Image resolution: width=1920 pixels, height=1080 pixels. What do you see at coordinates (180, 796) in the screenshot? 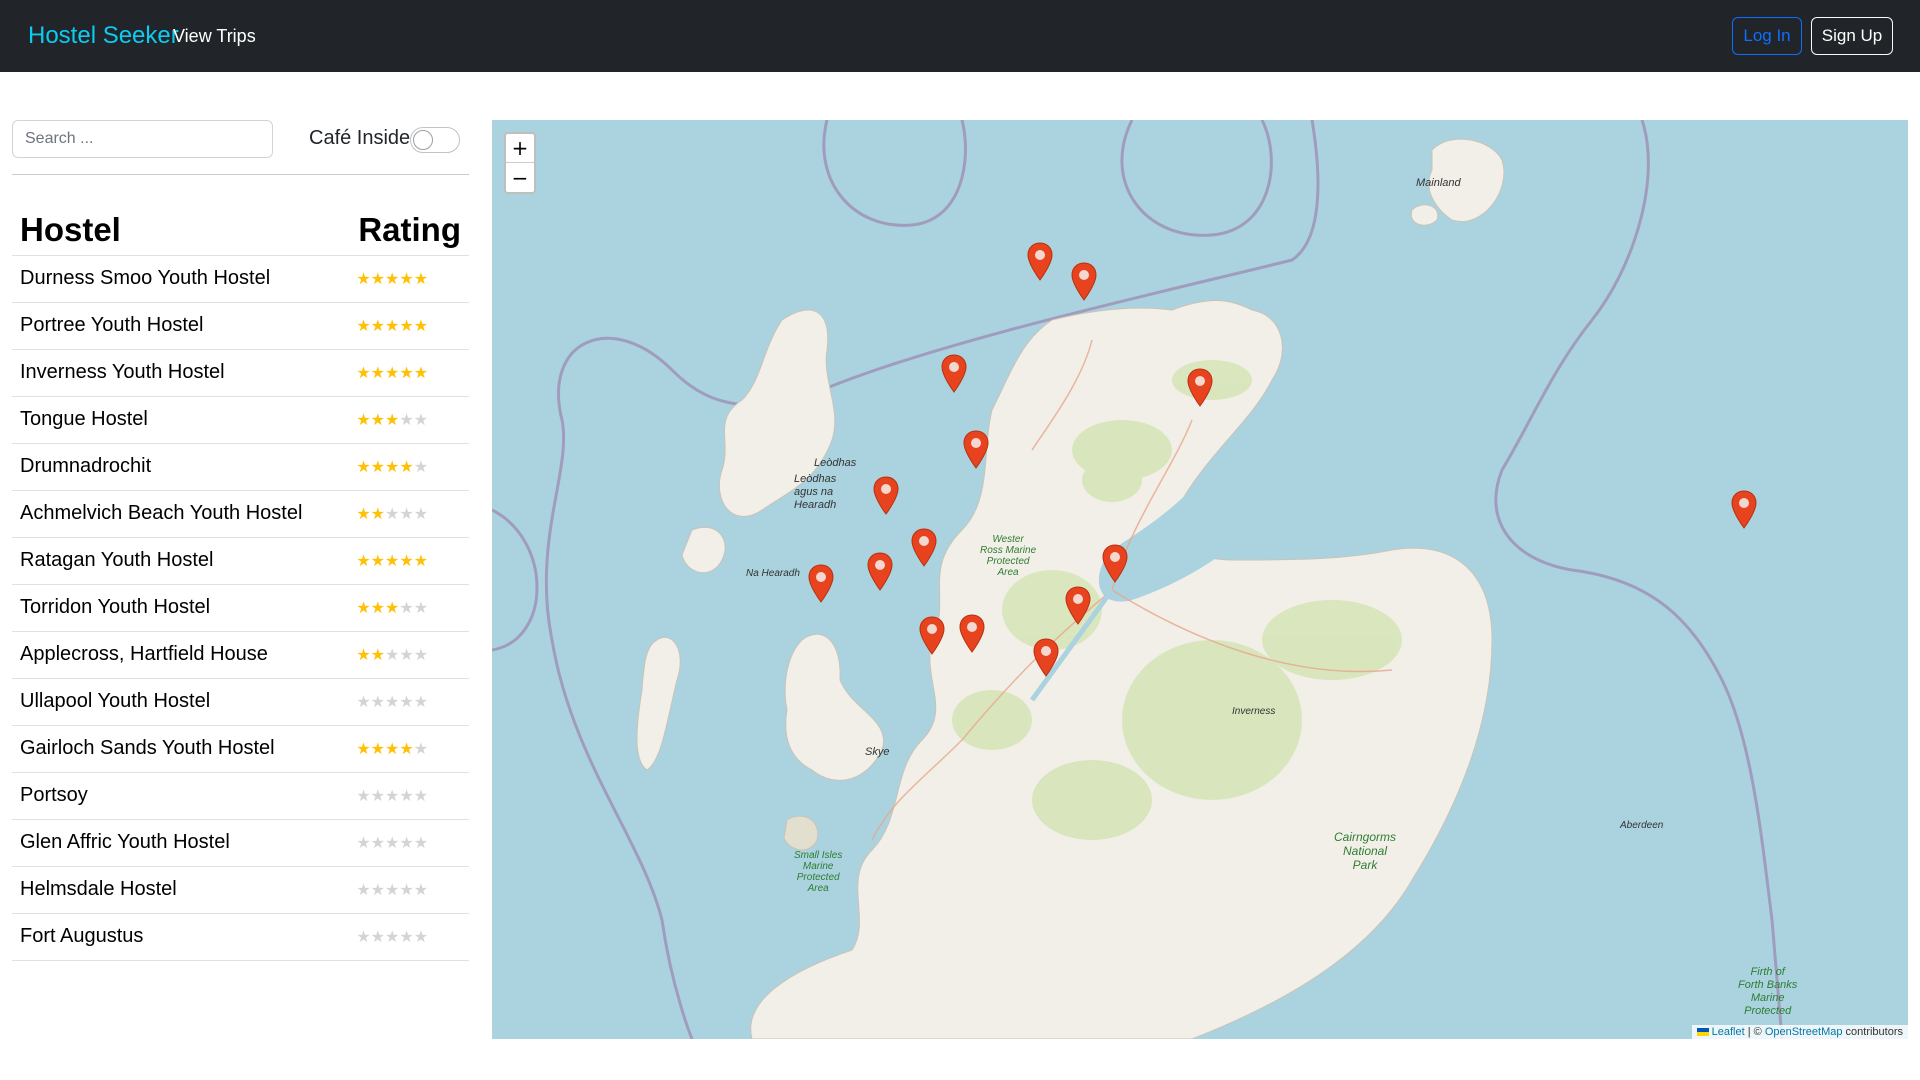
I see `hostel-name: Portsoy` at bounding box center [180, 796].